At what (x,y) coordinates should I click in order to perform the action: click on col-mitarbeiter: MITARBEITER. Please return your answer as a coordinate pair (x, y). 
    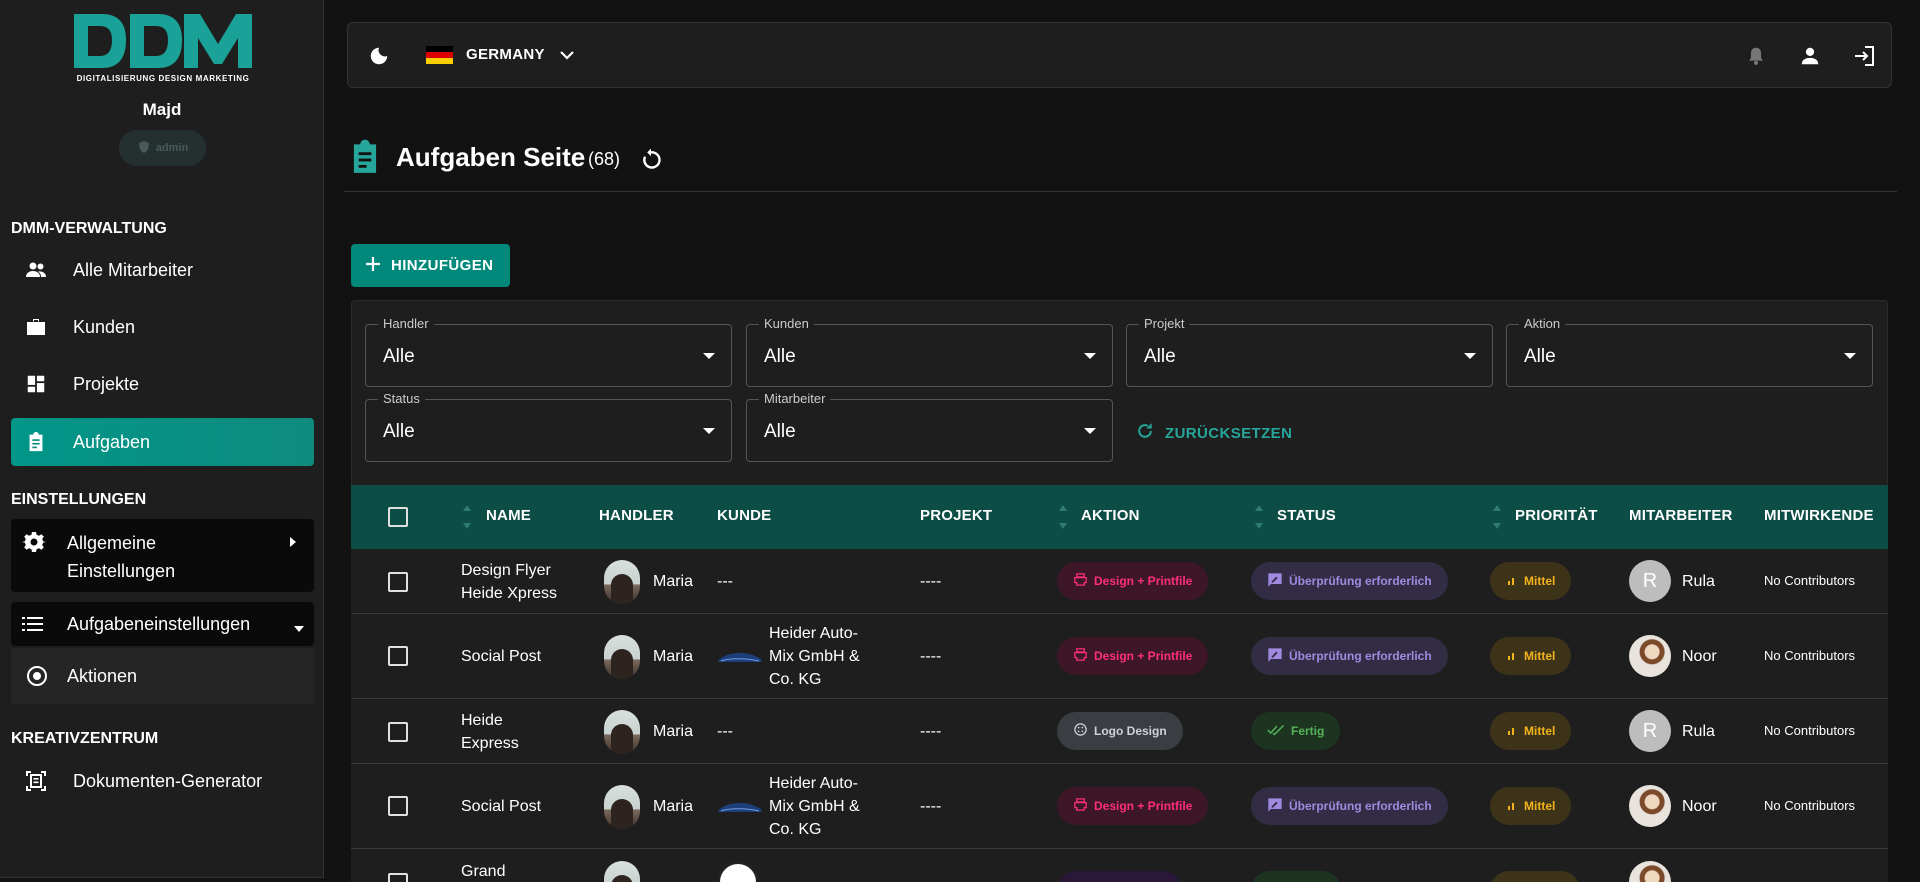
    Looking at the image, I should click on (1681, 515).